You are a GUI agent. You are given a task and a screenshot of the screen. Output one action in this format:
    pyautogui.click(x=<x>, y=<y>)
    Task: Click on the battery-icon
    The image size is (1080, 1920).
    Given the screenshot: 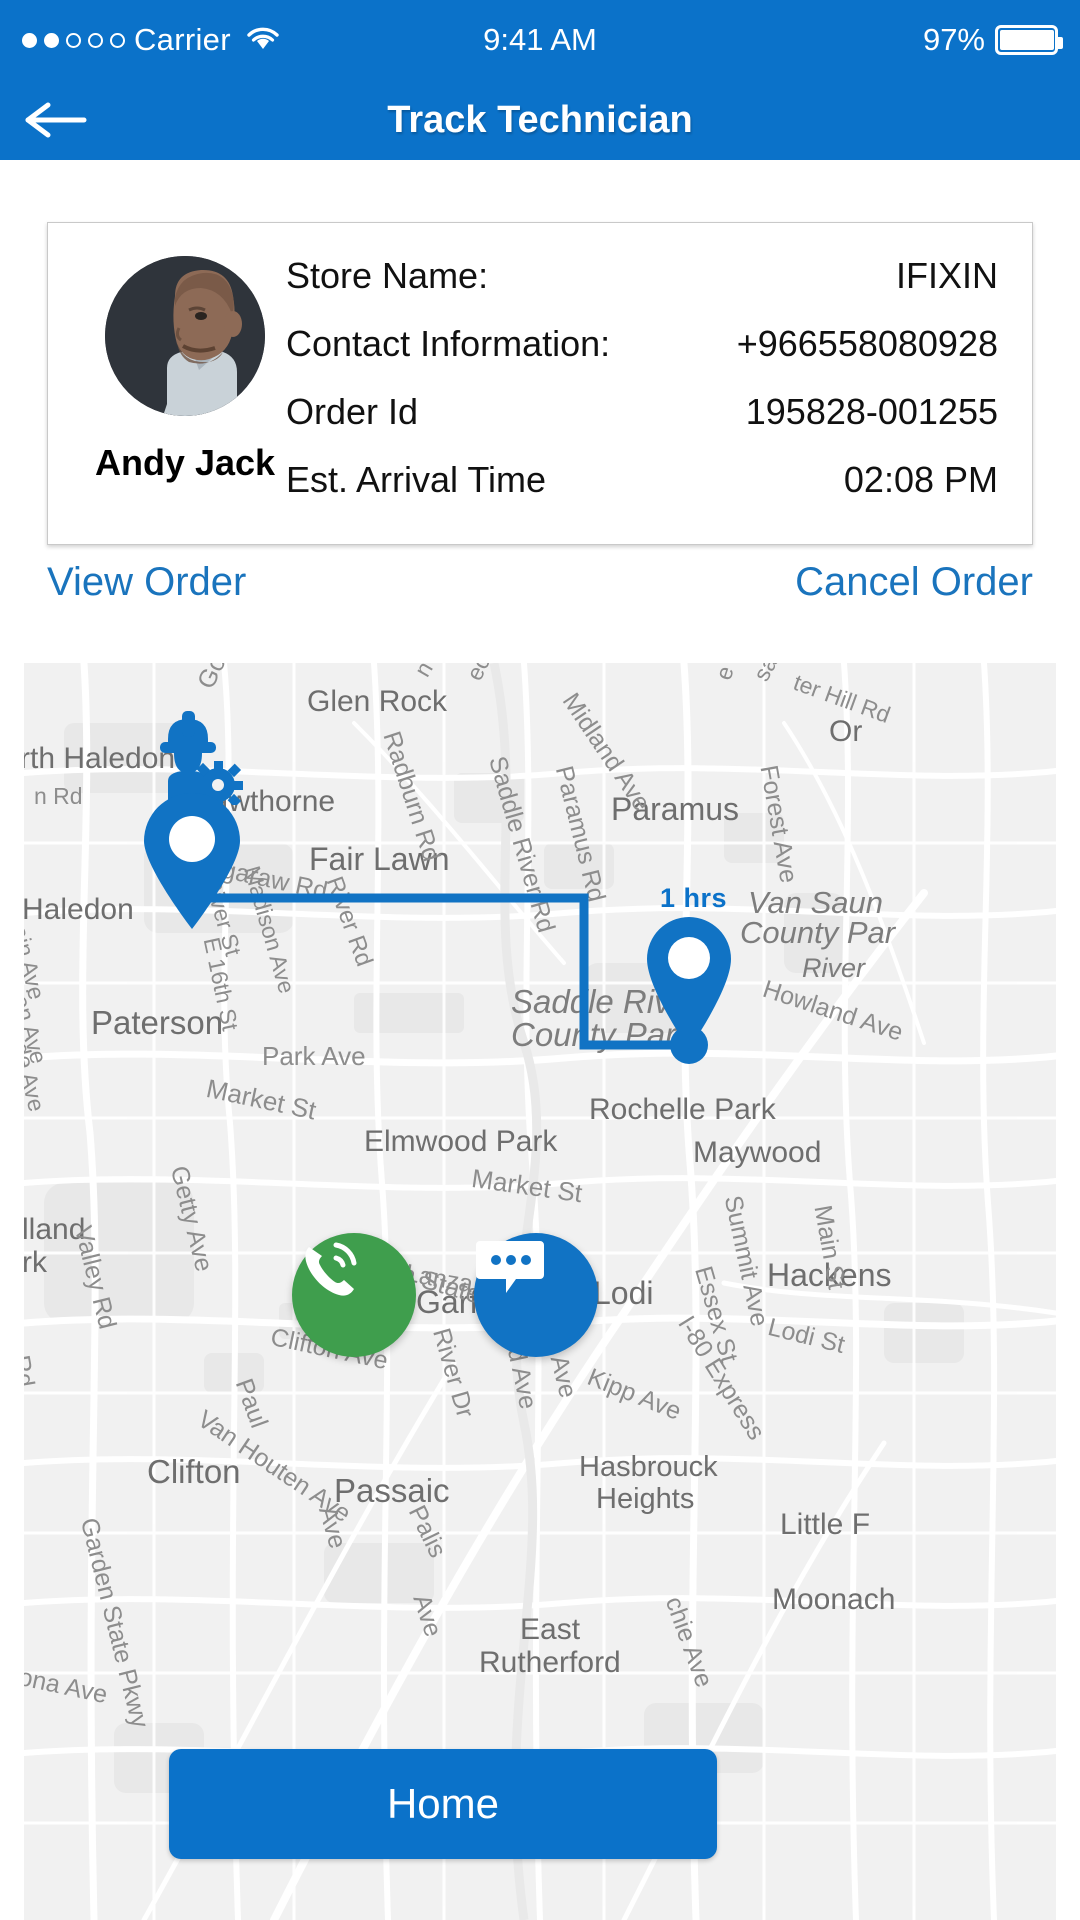 What is the action you would take?
    pyautogui.click(x=1029, y=40)
    